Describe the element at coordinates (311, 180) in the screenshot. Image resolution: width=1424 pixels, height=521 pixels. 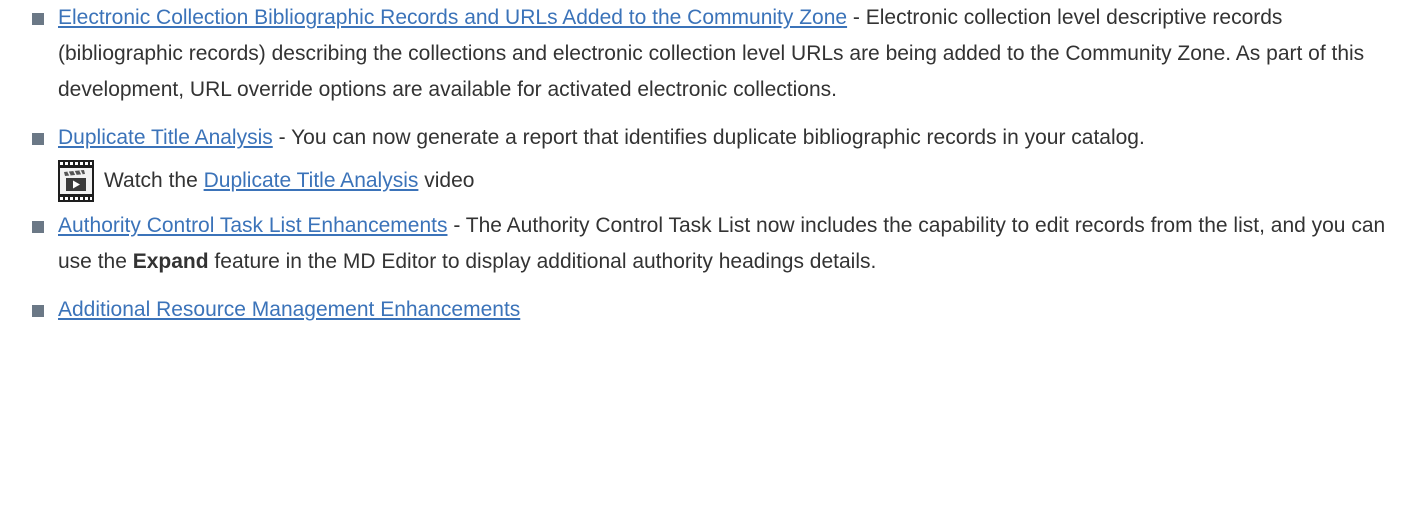
I see `duplicate-title-video-link: Duplicate Title Analysis` at that location.